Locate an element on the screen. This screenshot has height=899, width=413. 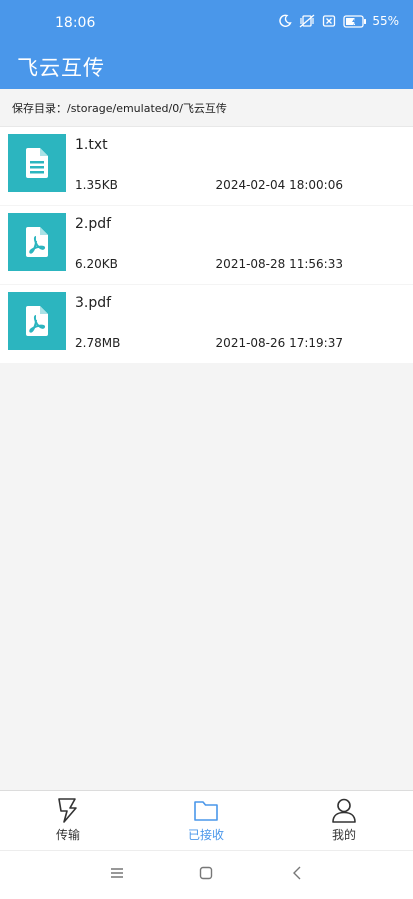
status-icons: 55% is located at coordinates (338, 21).